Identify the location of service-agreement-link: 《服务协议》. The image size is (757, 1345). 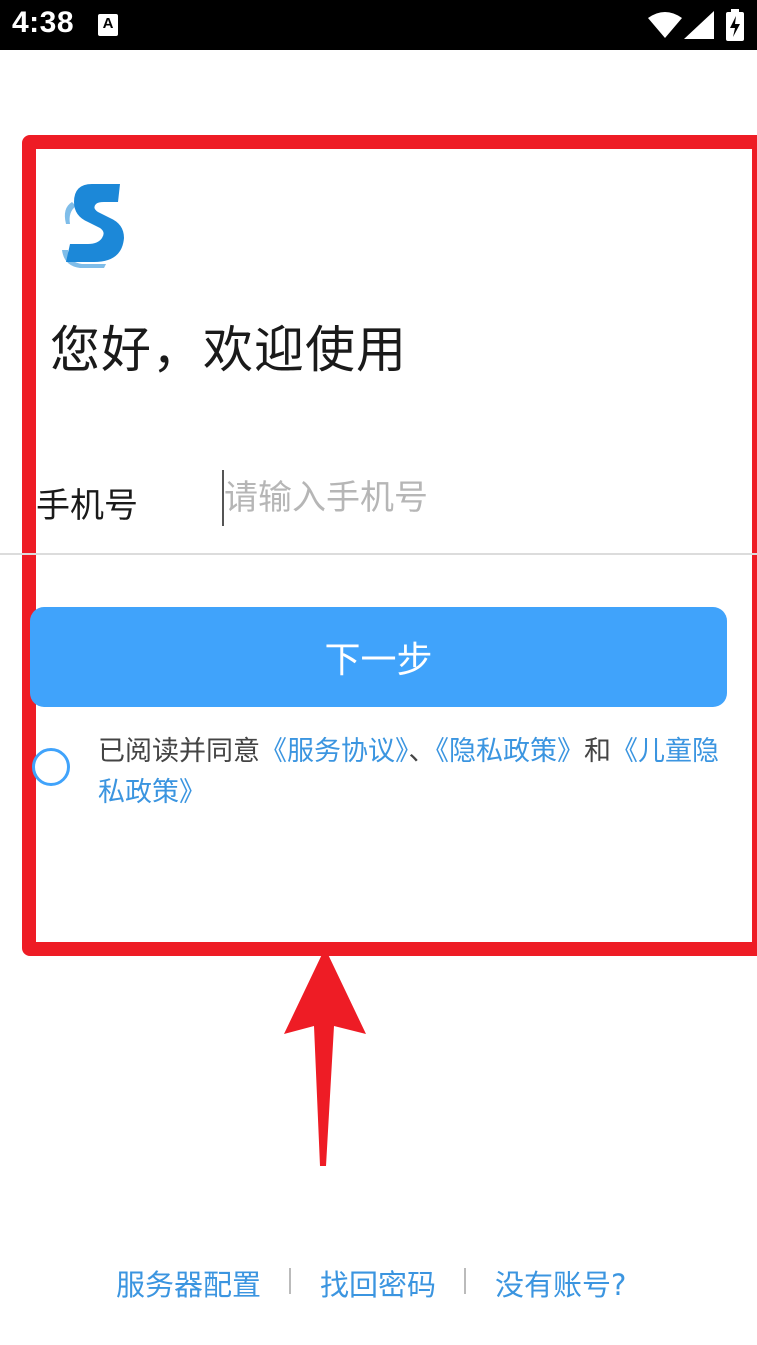
(334, 751).